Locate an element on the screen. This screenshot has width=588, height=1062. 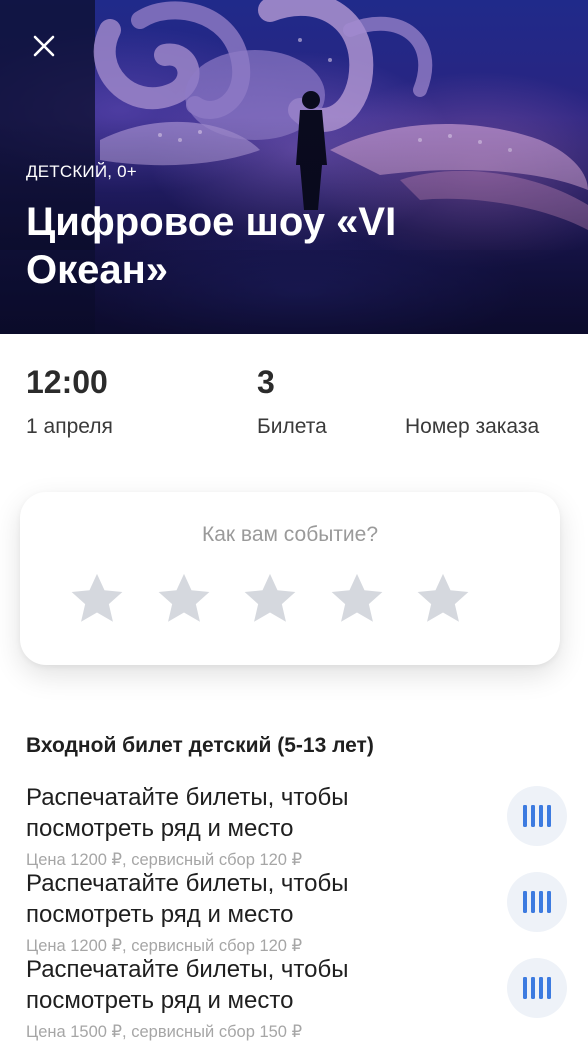
event-time: 12:00 is located at coordinates (67, 382).